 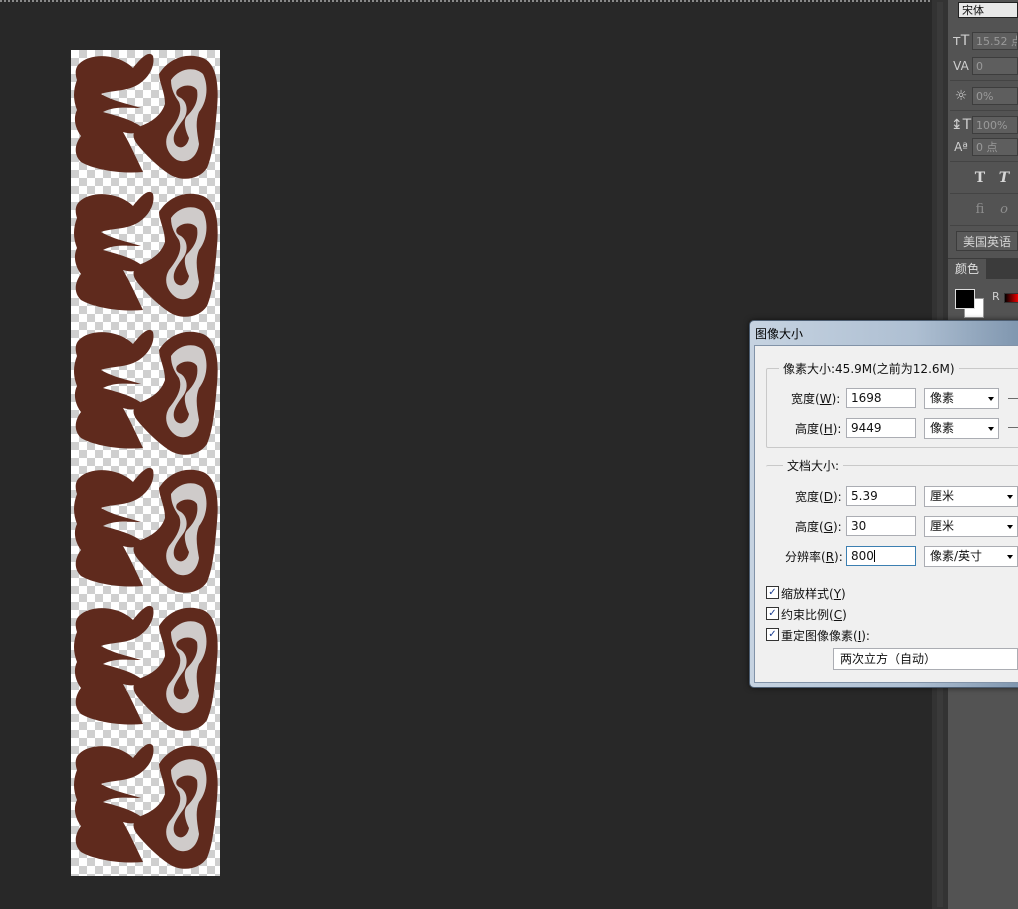 What do you see at coordinates (881, 428) in the screenshot?
I see `pixel-height-input: 9449` at bounding box center [881, 428].